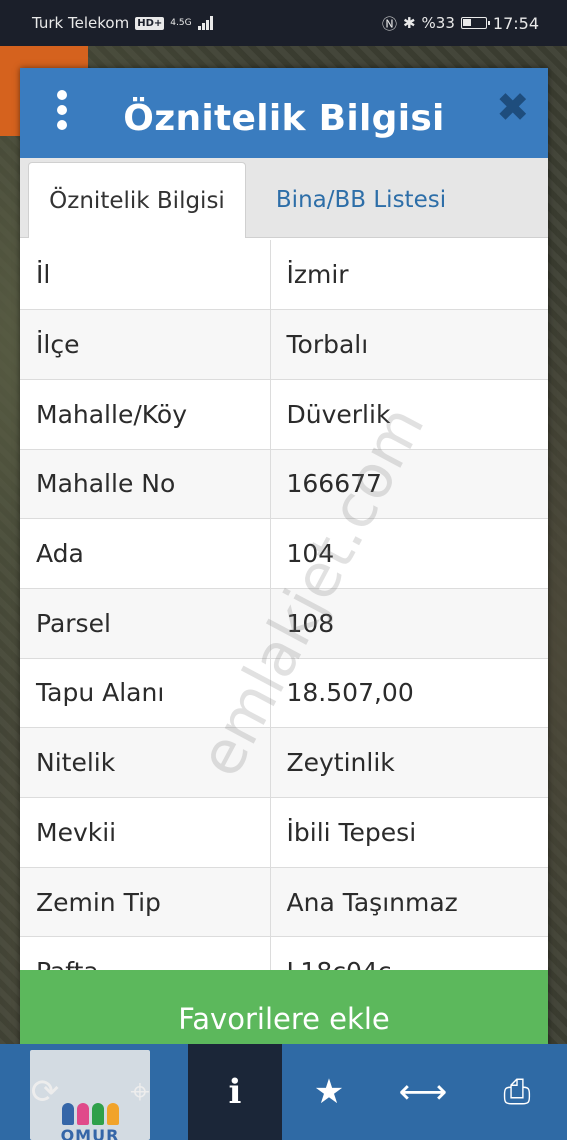 The height and width of the screenshot is (1140, 567). I want to click on table-row: PaftaL18c04c, so click(284, 953).